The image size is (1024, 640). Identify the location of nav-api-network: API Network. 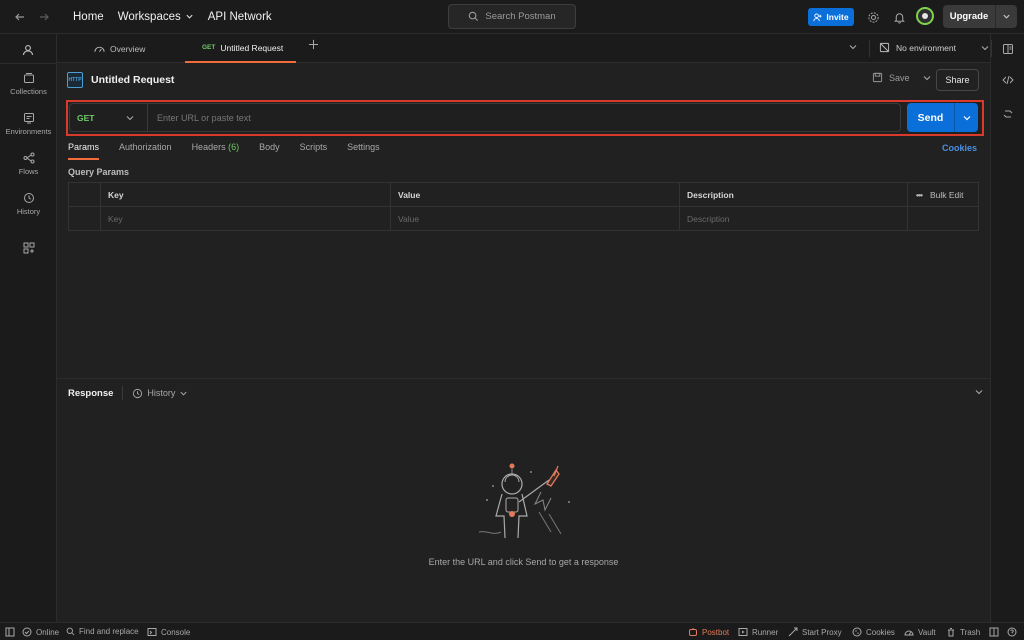
(240, 17).